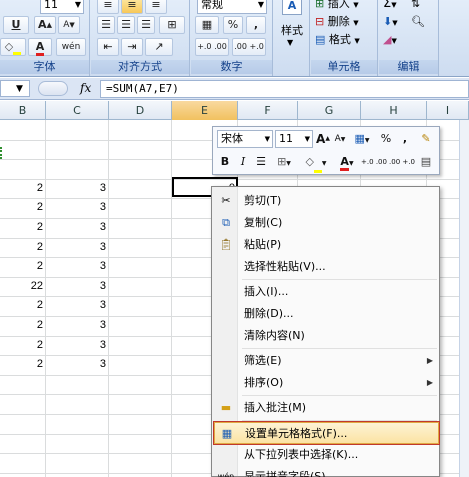 The height and width of the screenshot is (477, 469). I want to click on cell-c-row-10: 3, so click(79, 364).